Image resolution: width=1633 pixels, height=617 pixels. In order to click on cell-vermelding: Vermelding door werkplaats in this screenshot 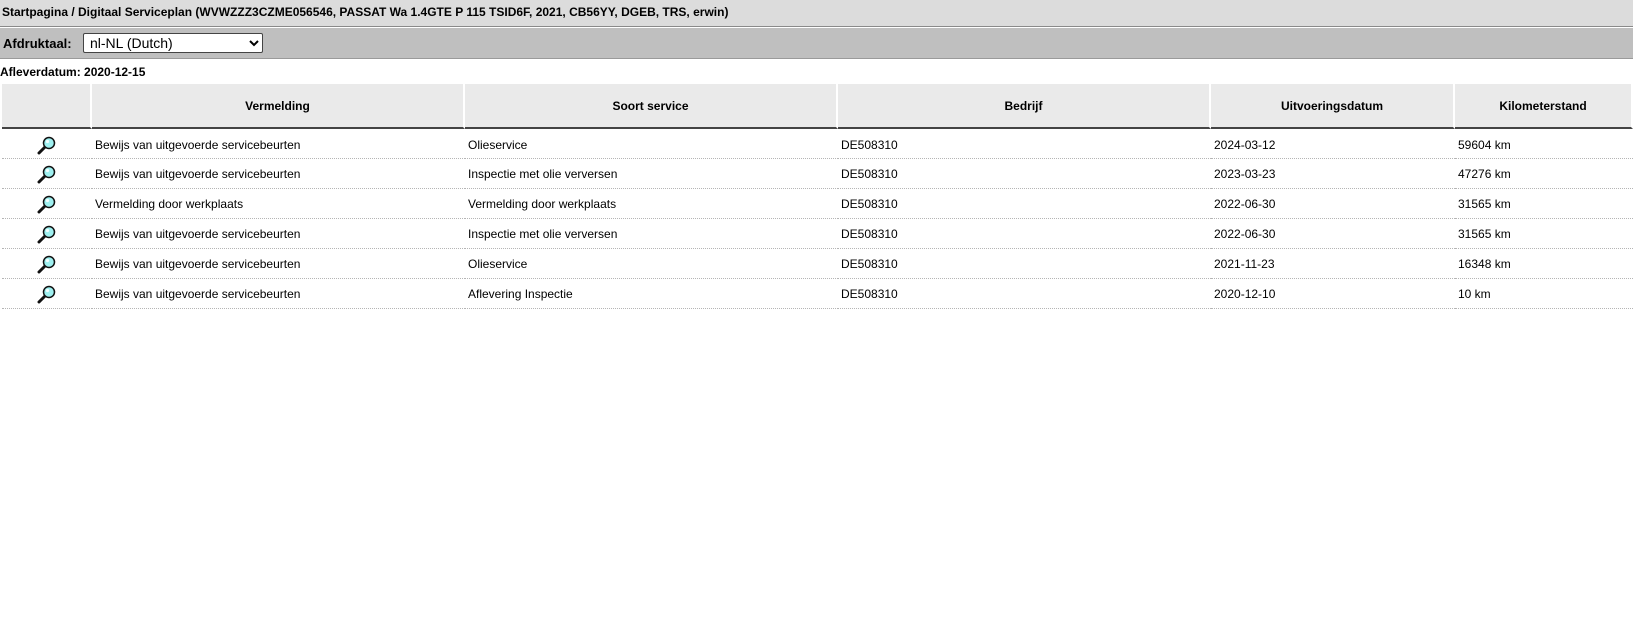, I will do `click(278, 204)`.